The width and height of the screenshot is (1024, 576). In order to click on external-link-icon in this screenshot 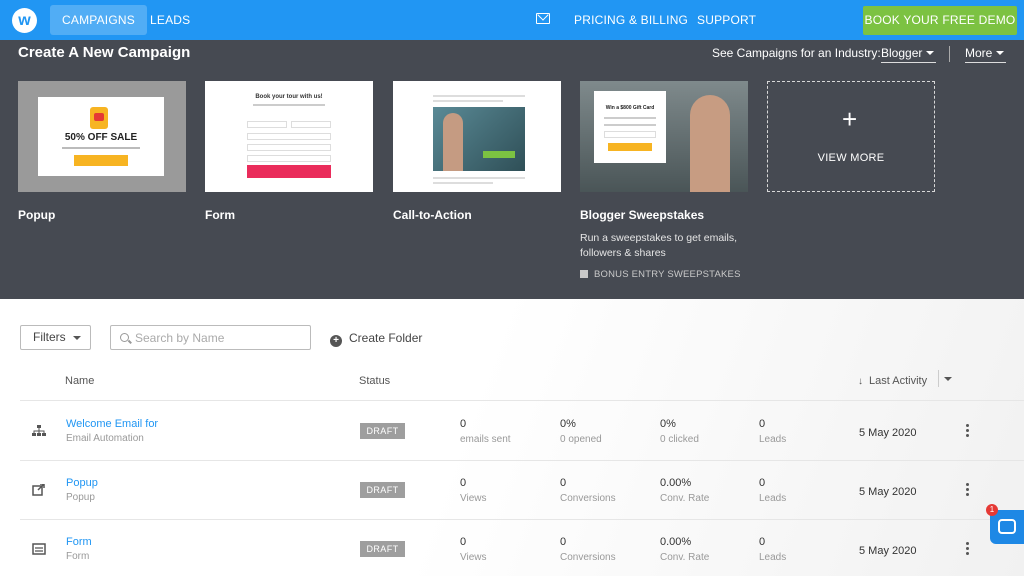, I will do `click(39, 489)`.